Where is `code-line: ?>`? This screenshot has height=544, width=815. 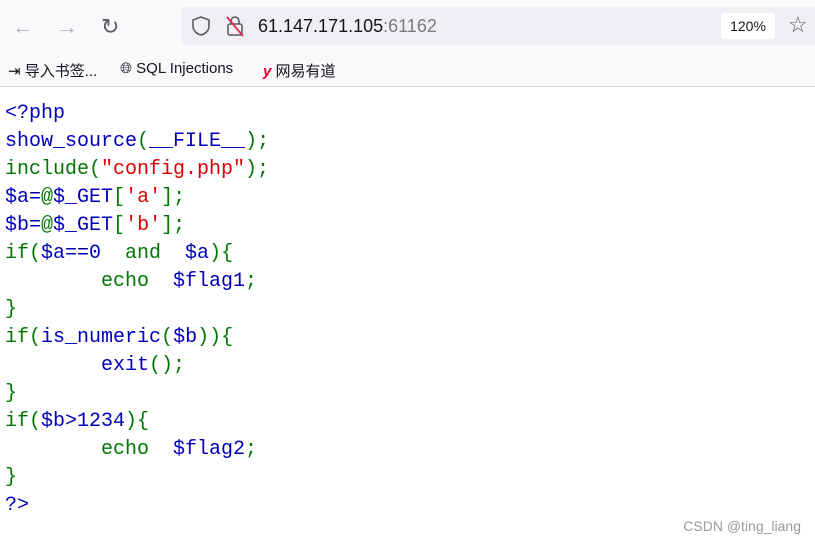 code-line: ?> is located at coordinates (137, 506).